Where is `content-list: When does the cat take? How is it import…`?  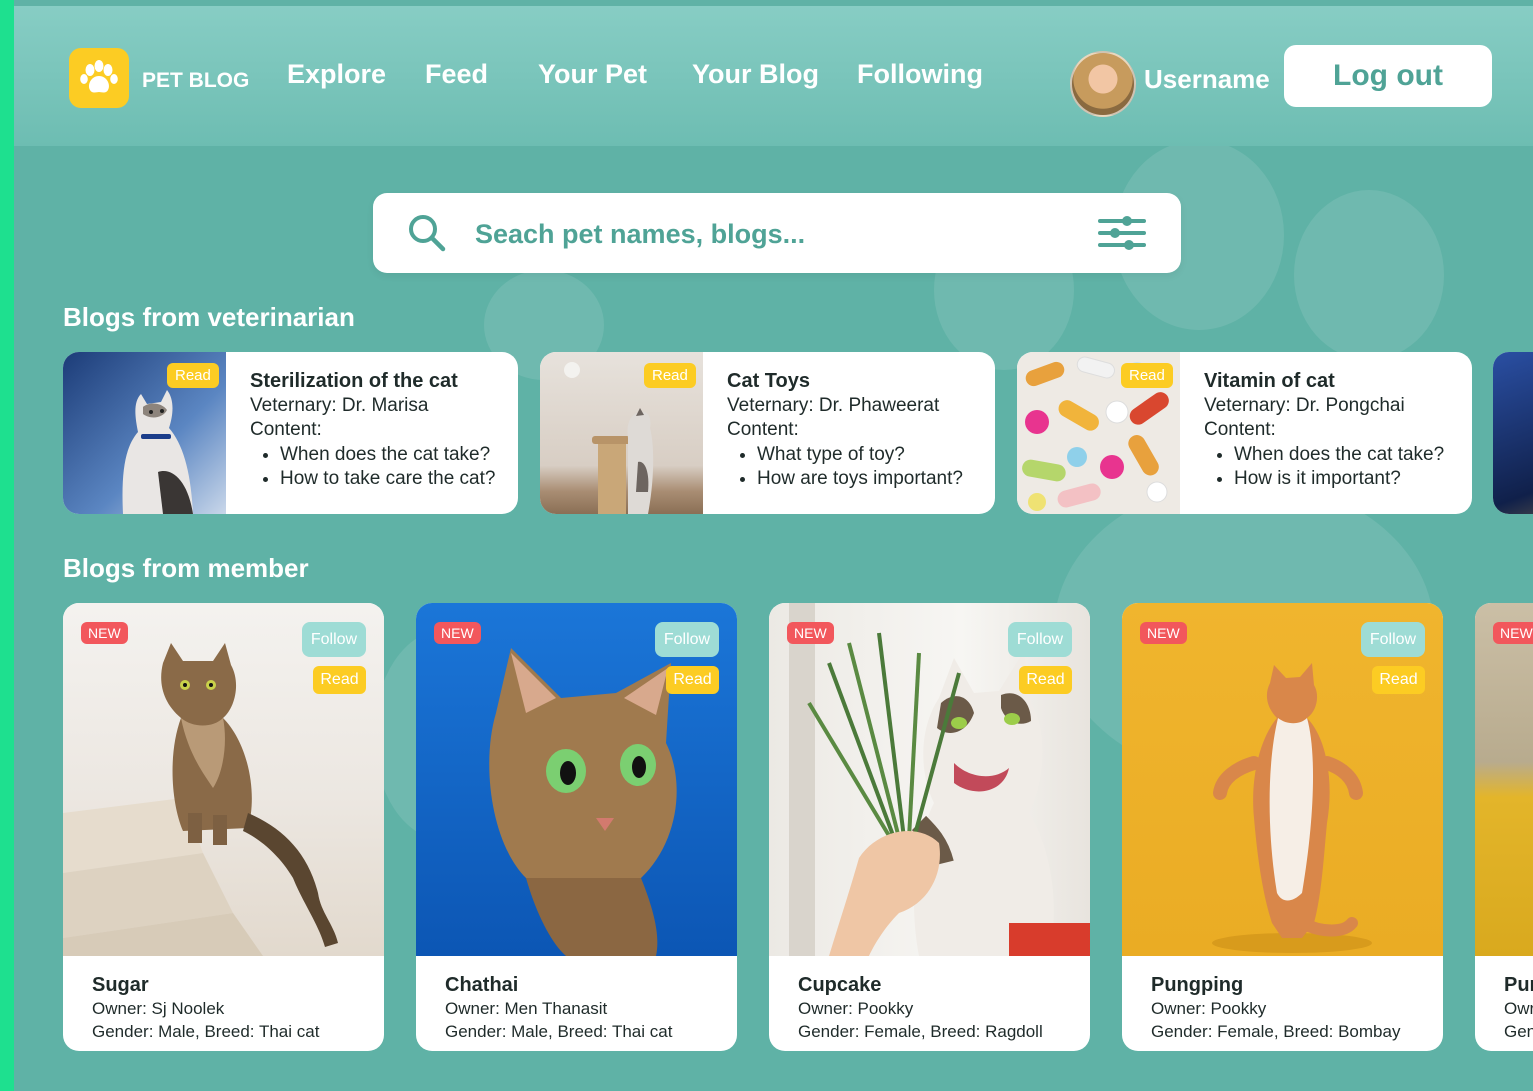 content-list: When does the cat take? How is it import… is located at coordinates (1335, 467).